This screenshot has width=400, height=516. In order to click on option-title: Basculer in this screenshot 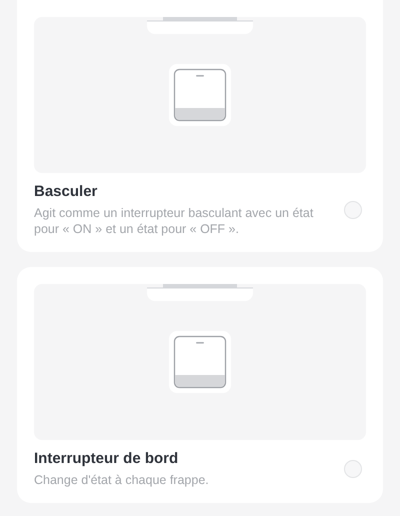, I will do `click(66, 191)`.